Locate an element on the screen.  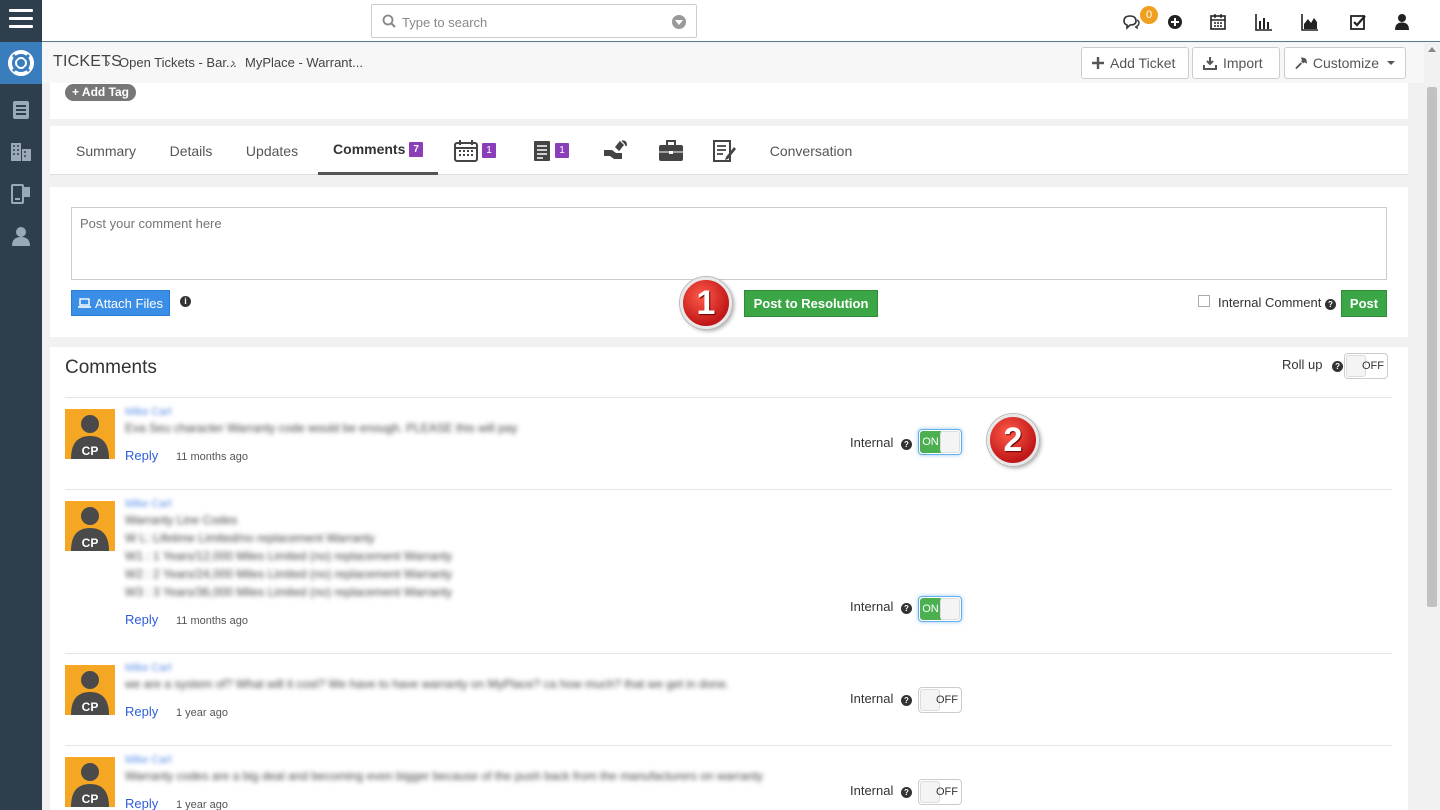
import-label: Import is located at coordinates (1243, 63).